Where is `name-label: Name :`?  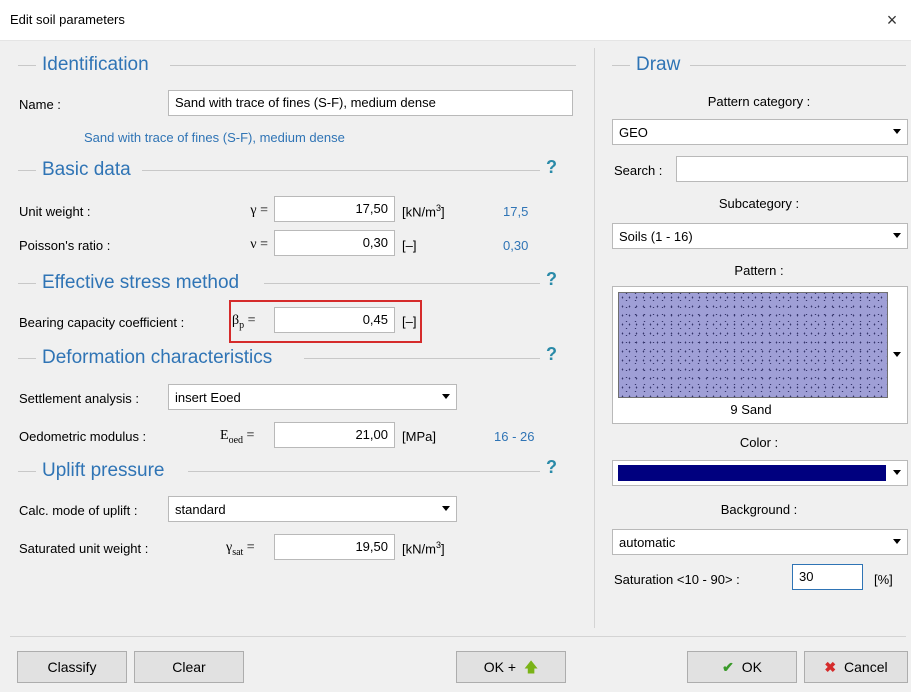
name-label: Name : is located at coordinates (40, 104).